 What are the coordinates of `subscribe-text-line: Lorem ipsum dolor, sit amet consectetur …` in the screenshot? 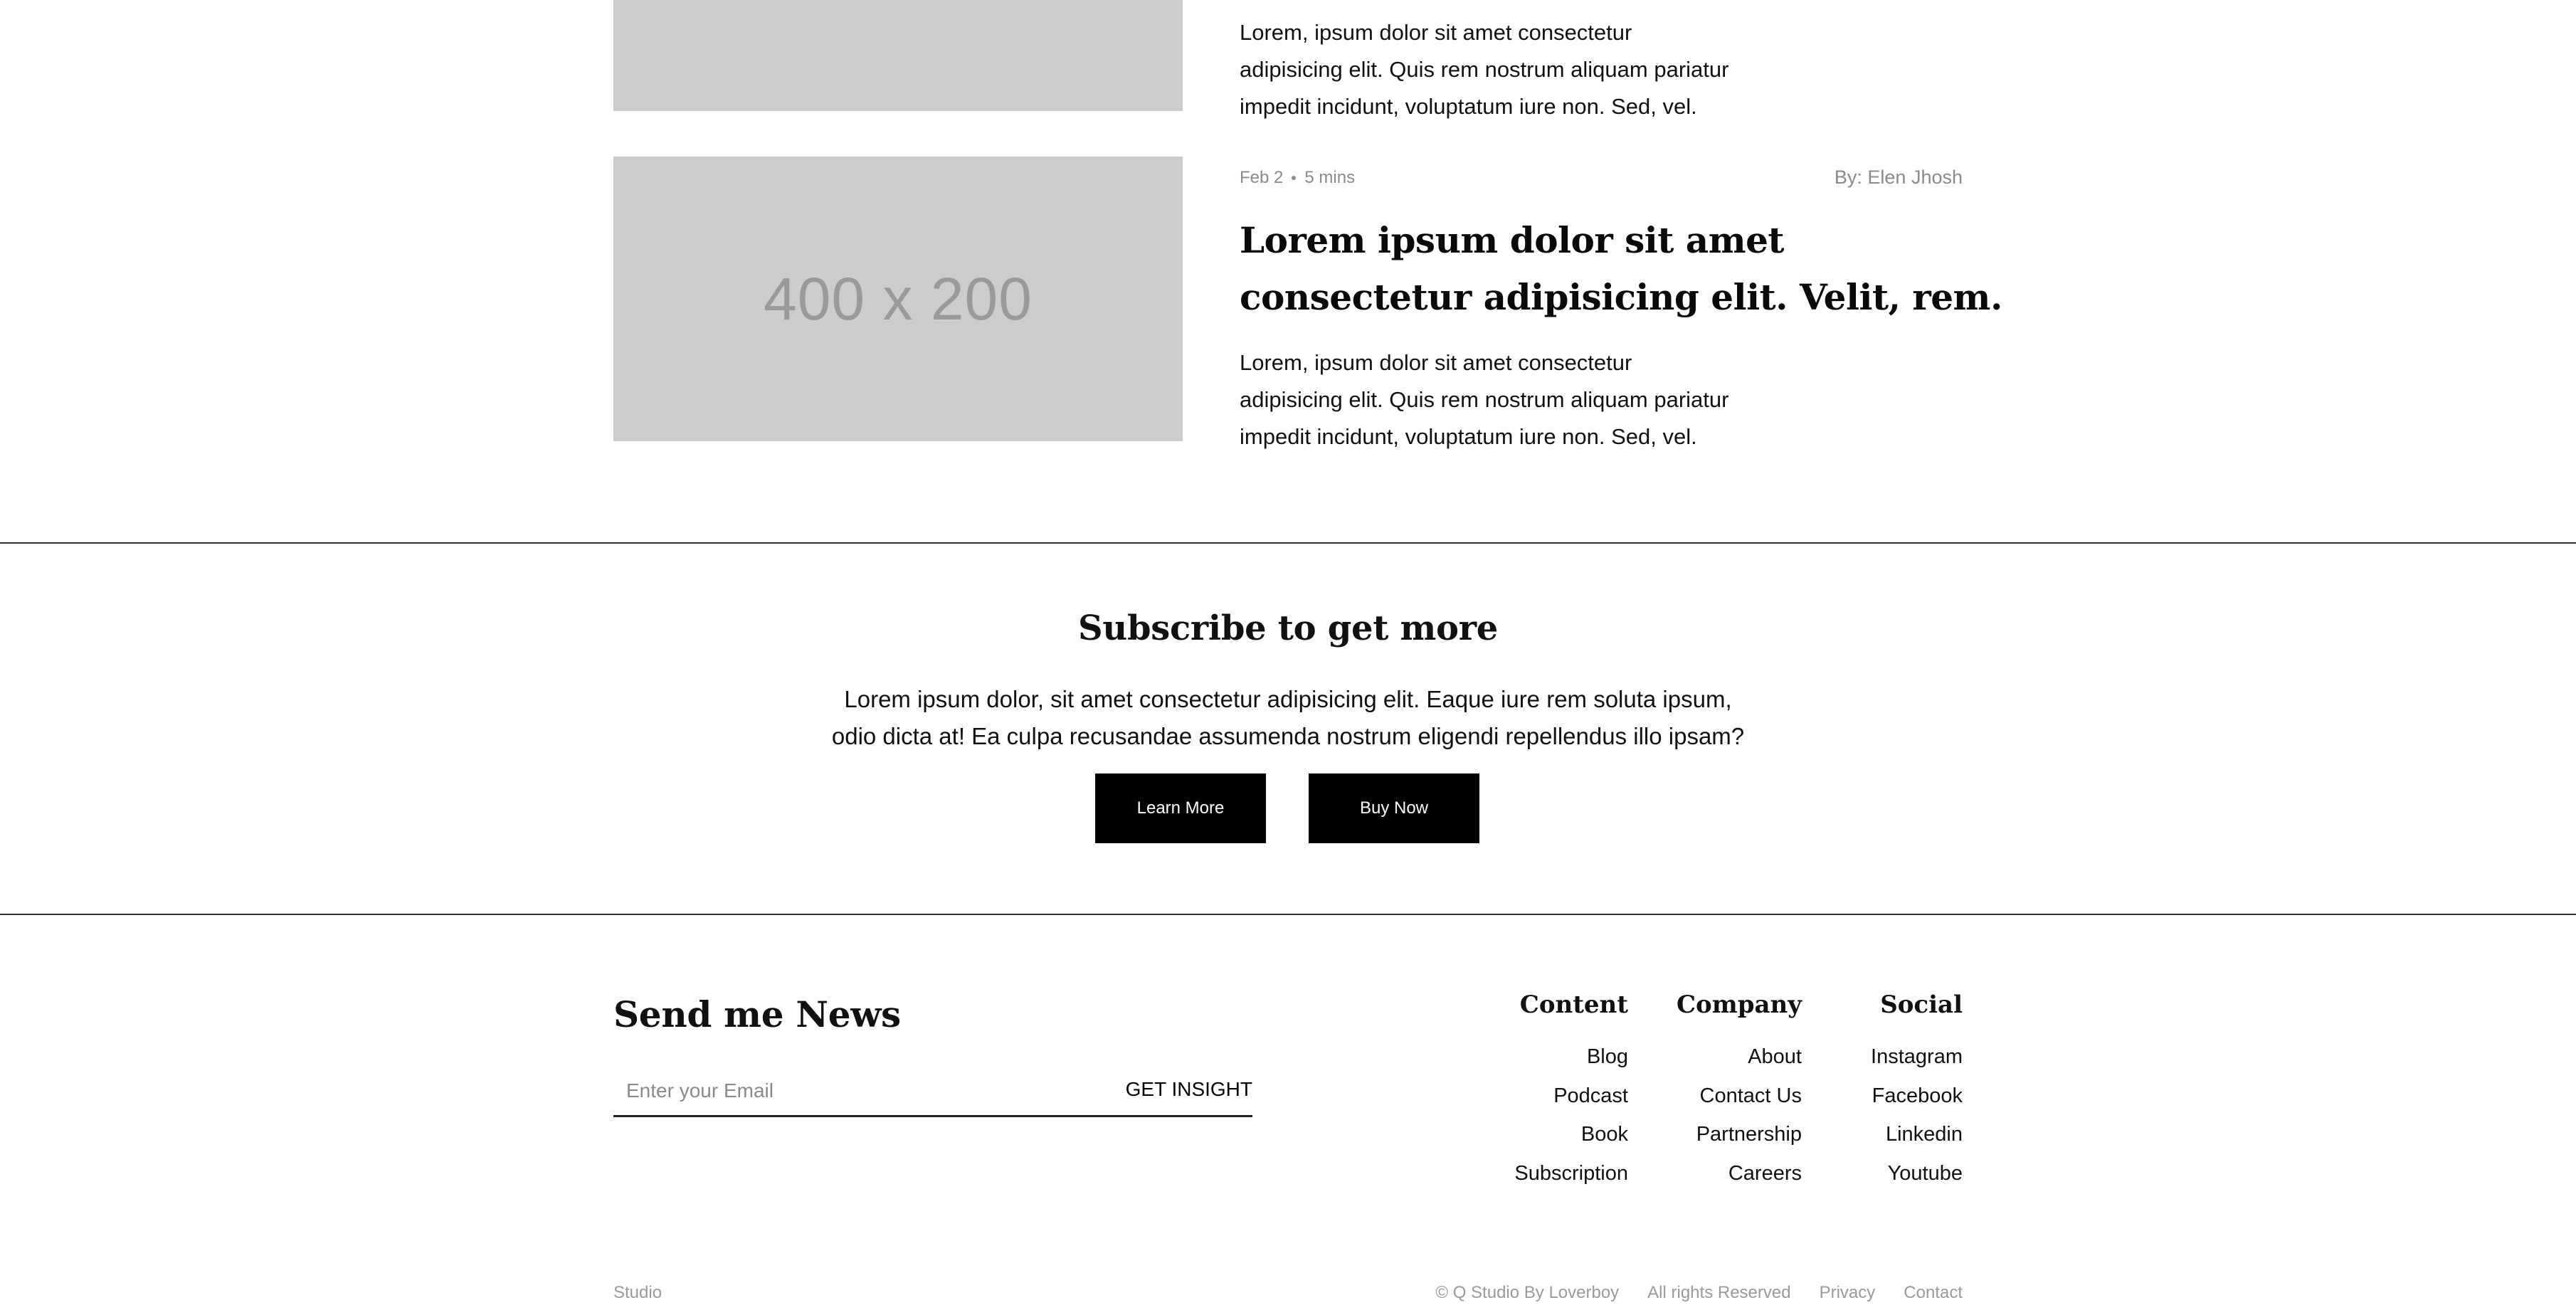 It's located at (1288, 699).